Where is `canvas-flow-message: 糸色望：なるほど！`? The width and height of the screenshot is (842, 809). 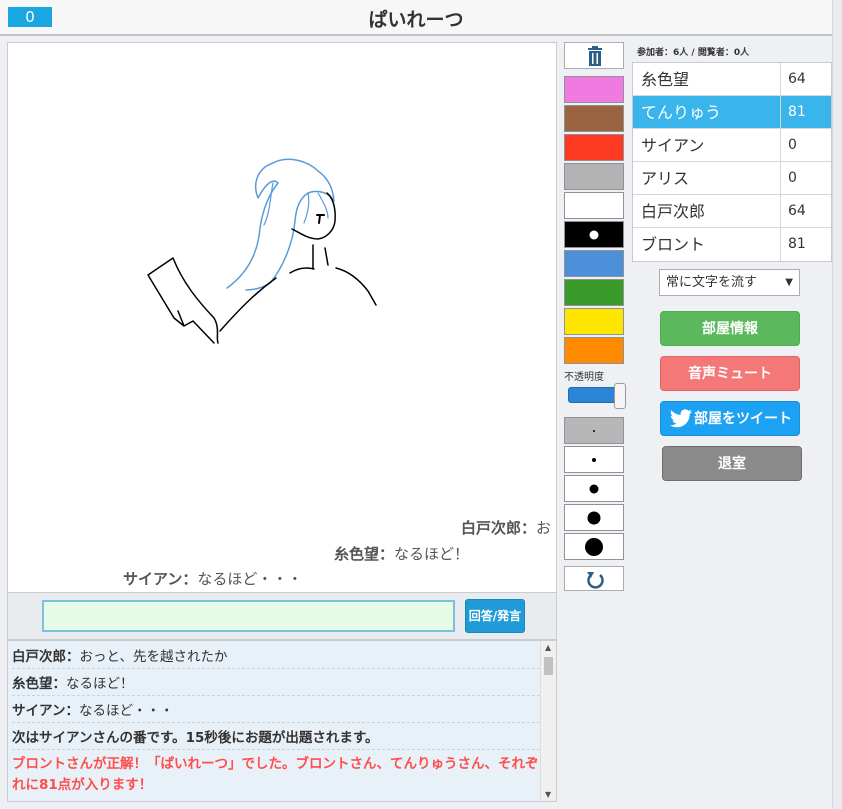
canvas-flow-message: 糸色望：なるほど！ is located at coordinates (402, 554).